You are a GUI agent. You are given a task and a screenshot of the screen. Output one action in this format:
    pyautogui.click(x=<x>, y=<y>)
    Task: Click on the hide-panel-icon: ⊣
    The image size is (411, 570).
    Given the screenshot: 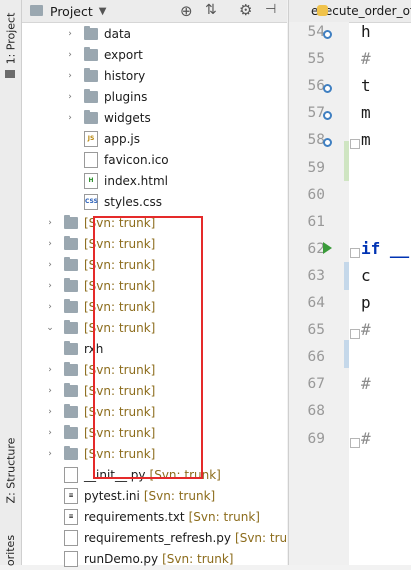 What is the action you would take?
    pyautogui.click(x=270, y=9)
    